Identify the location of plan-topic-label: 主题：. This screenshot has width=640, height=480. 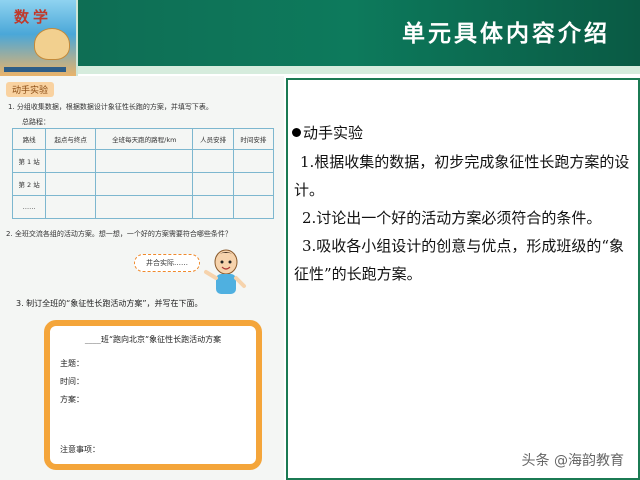
(72, 363).